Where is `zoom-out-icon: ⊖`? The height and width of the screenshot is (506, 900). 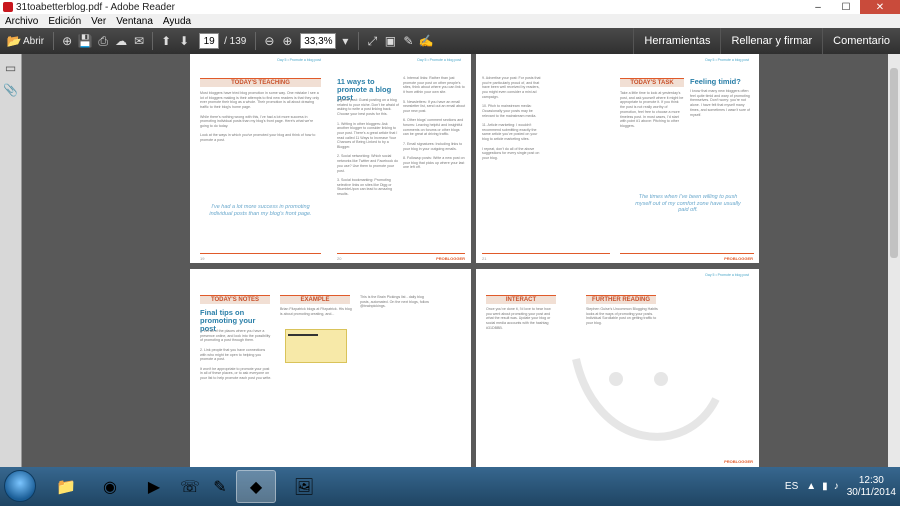
zoom-out-icon: ⊖ is located at coordinates (269, 41).